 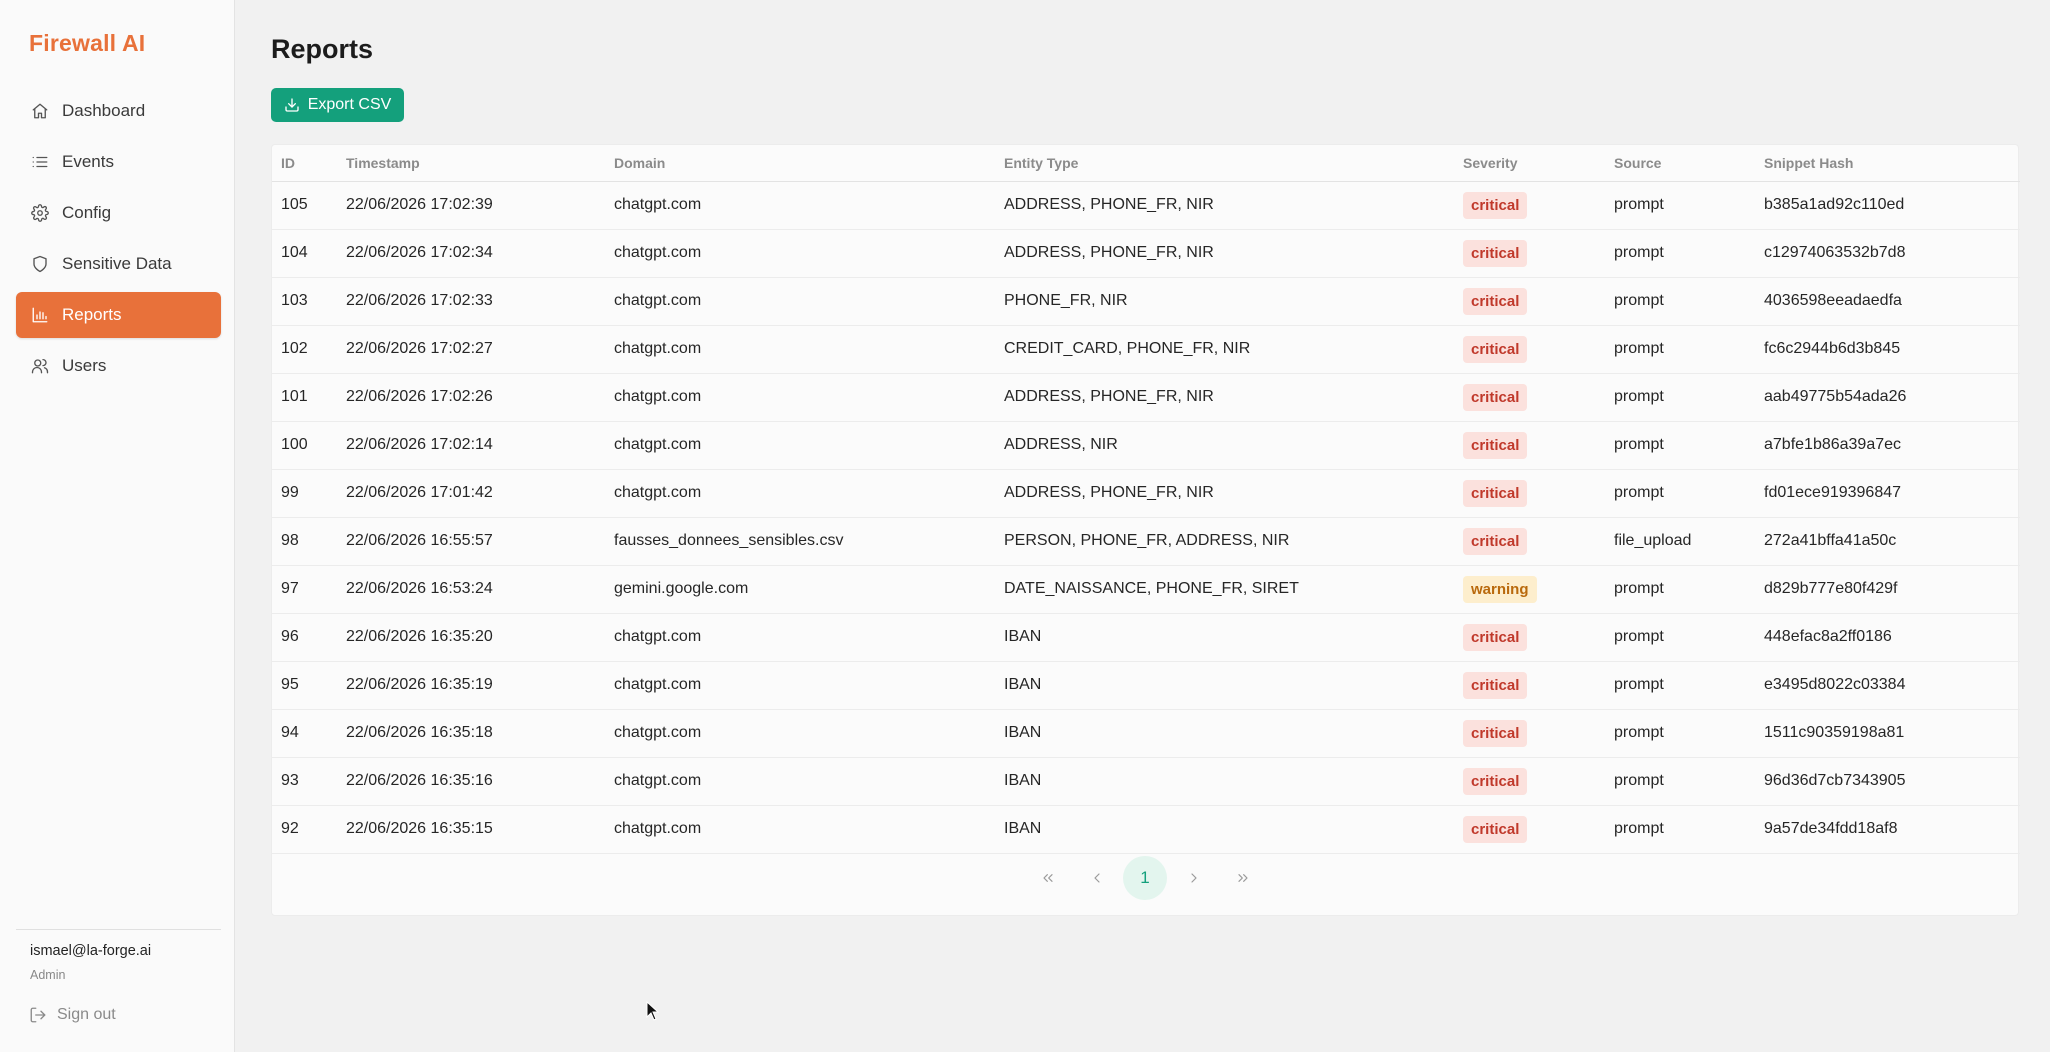 I want to click on cell-snippet-hash: d829b777e80f429f, so click(x=1887, y=589).